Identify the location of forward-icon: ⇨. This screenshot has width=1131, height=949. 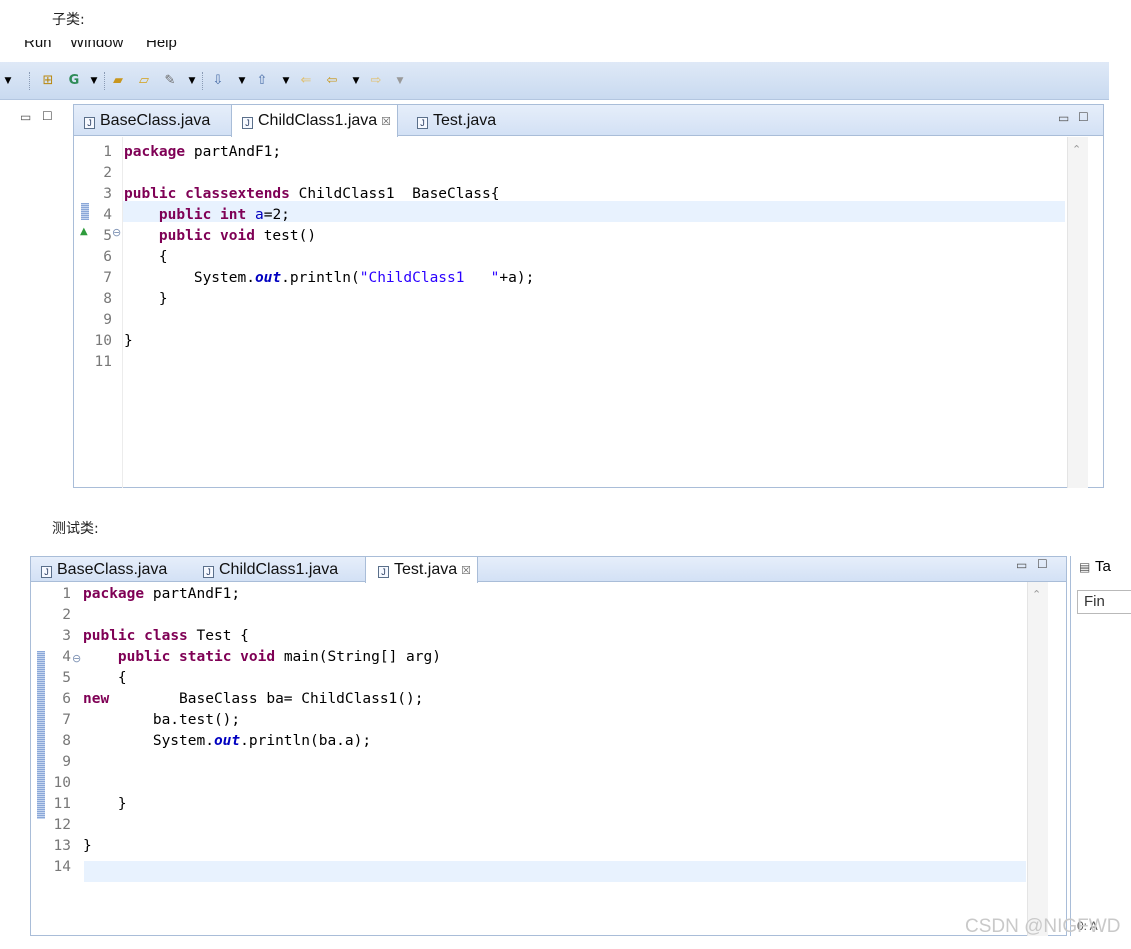
(376, 81).